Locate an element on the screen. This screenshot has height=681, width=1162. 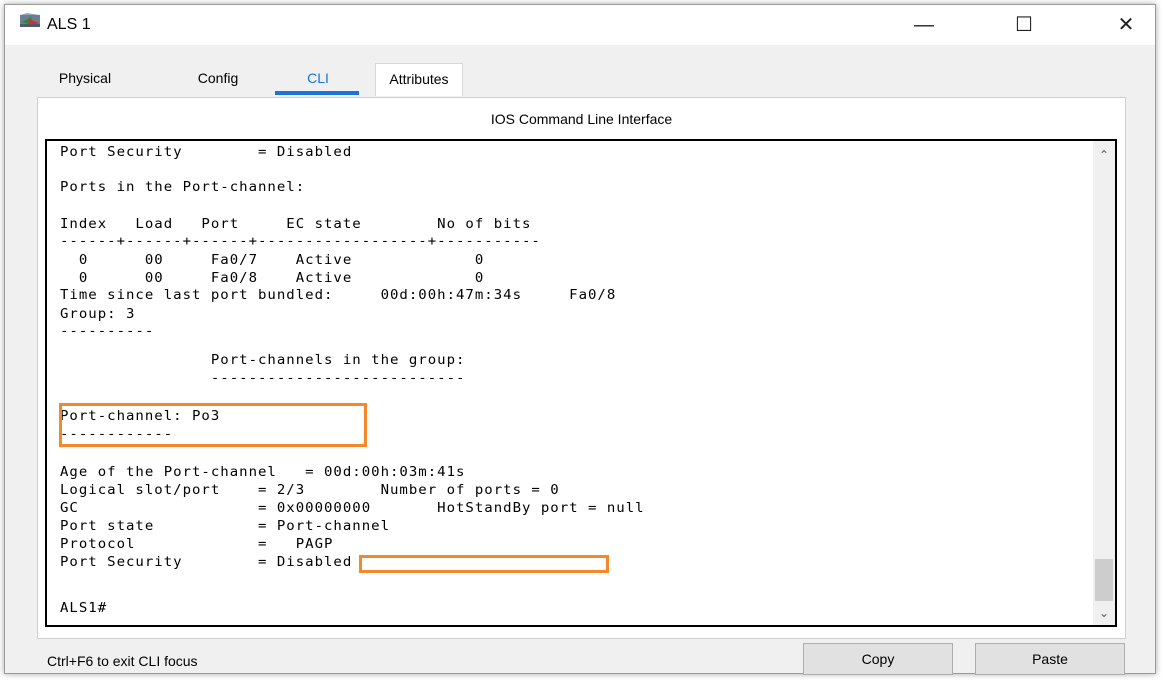
close-button: ✕ is located at coordinates (1126, 25).